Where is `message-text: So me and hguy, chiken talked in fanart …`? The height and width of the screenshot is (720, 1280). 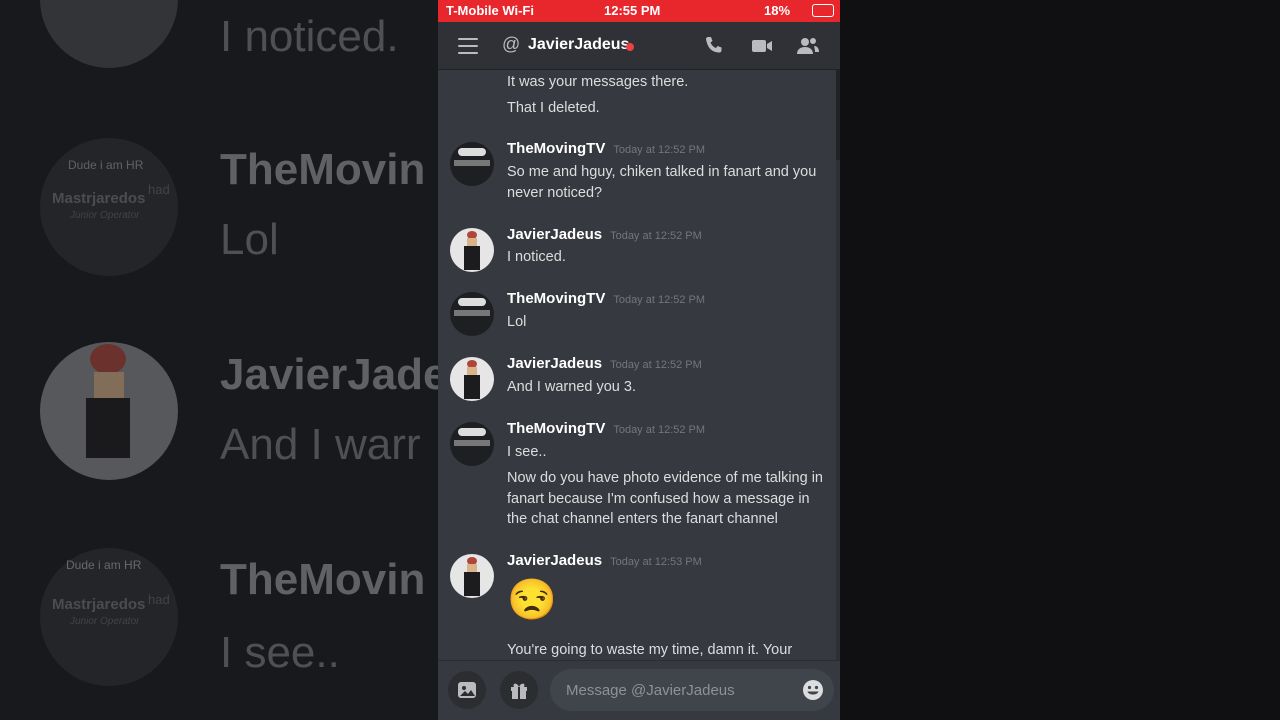
message-text: So me and hguy, chiken talked in fanart … is located at coordinates (662, 182).